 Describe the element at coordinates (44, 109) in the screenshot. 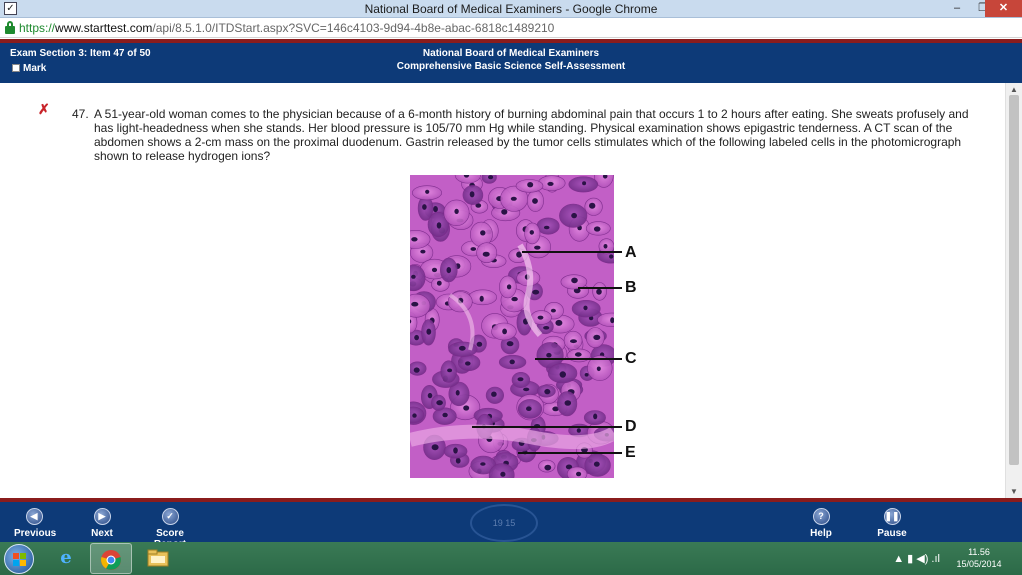

I see `strikethrough-icon: ✗` at that location.